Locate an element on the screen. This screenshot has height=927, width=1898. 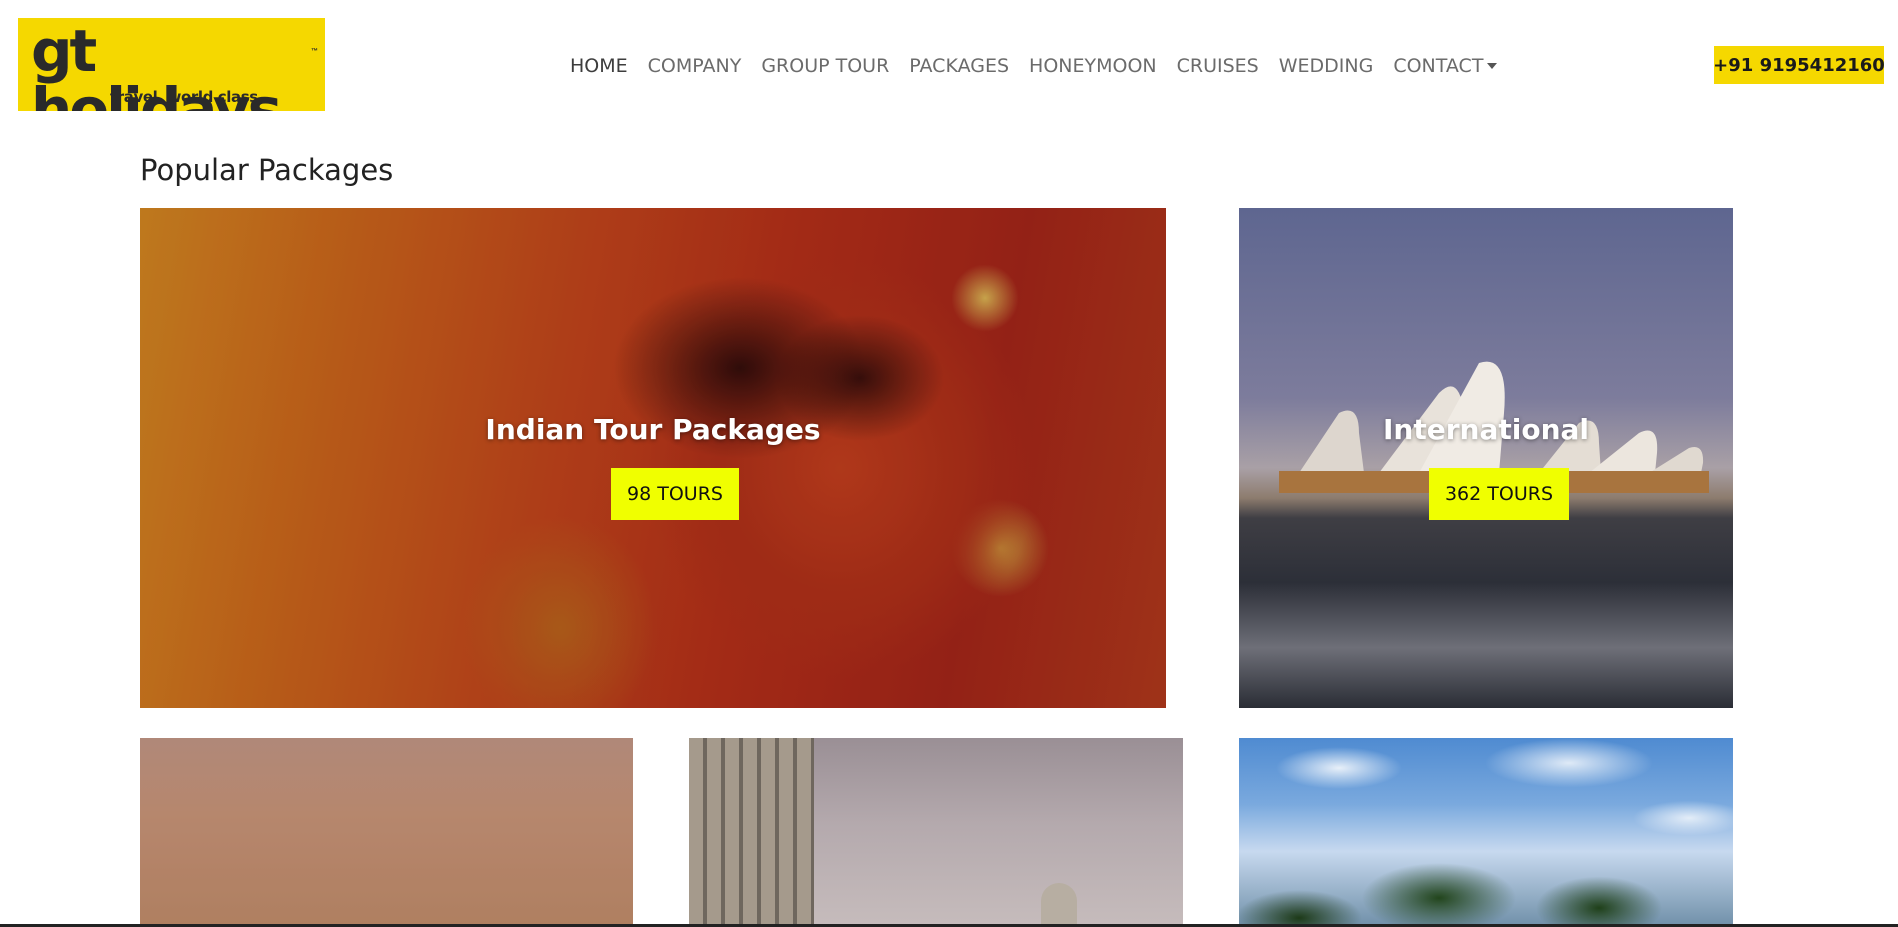
chevron-down-icon is located at coordinates (1492, 66).